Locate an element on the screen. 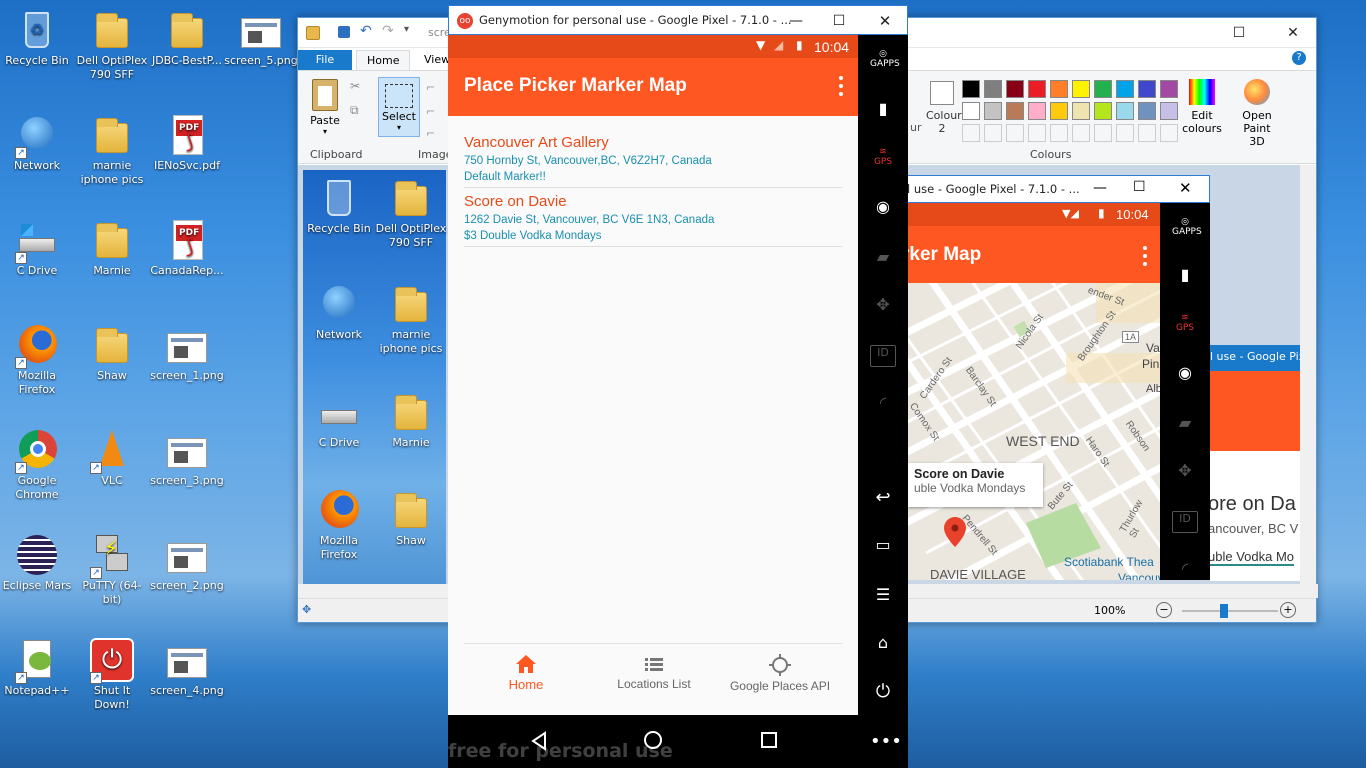 This screenshot has width=1366, height=768. gps-icon: ≋ GPS is located at coordinates (883, 158).